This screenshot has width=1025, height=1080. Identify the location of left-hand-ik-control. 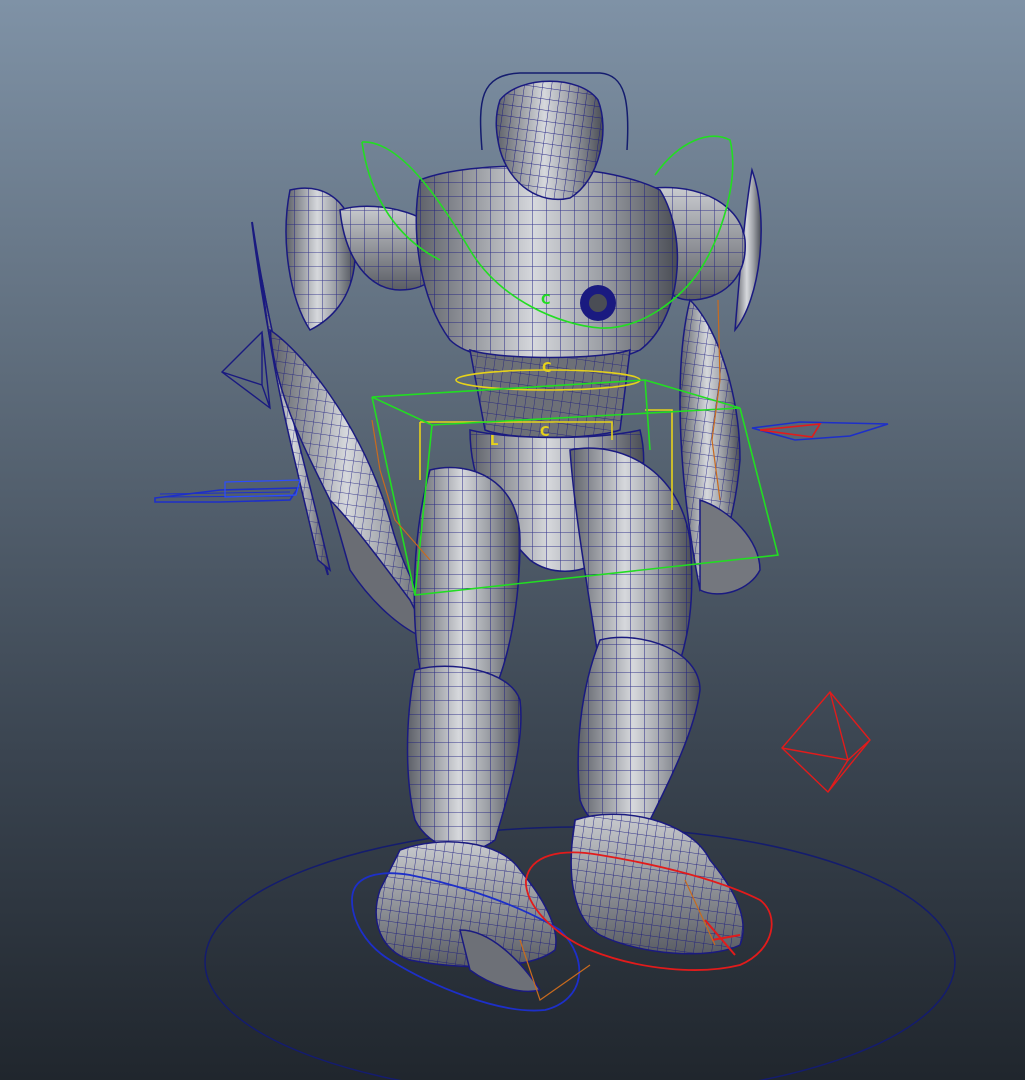
(227, 491).